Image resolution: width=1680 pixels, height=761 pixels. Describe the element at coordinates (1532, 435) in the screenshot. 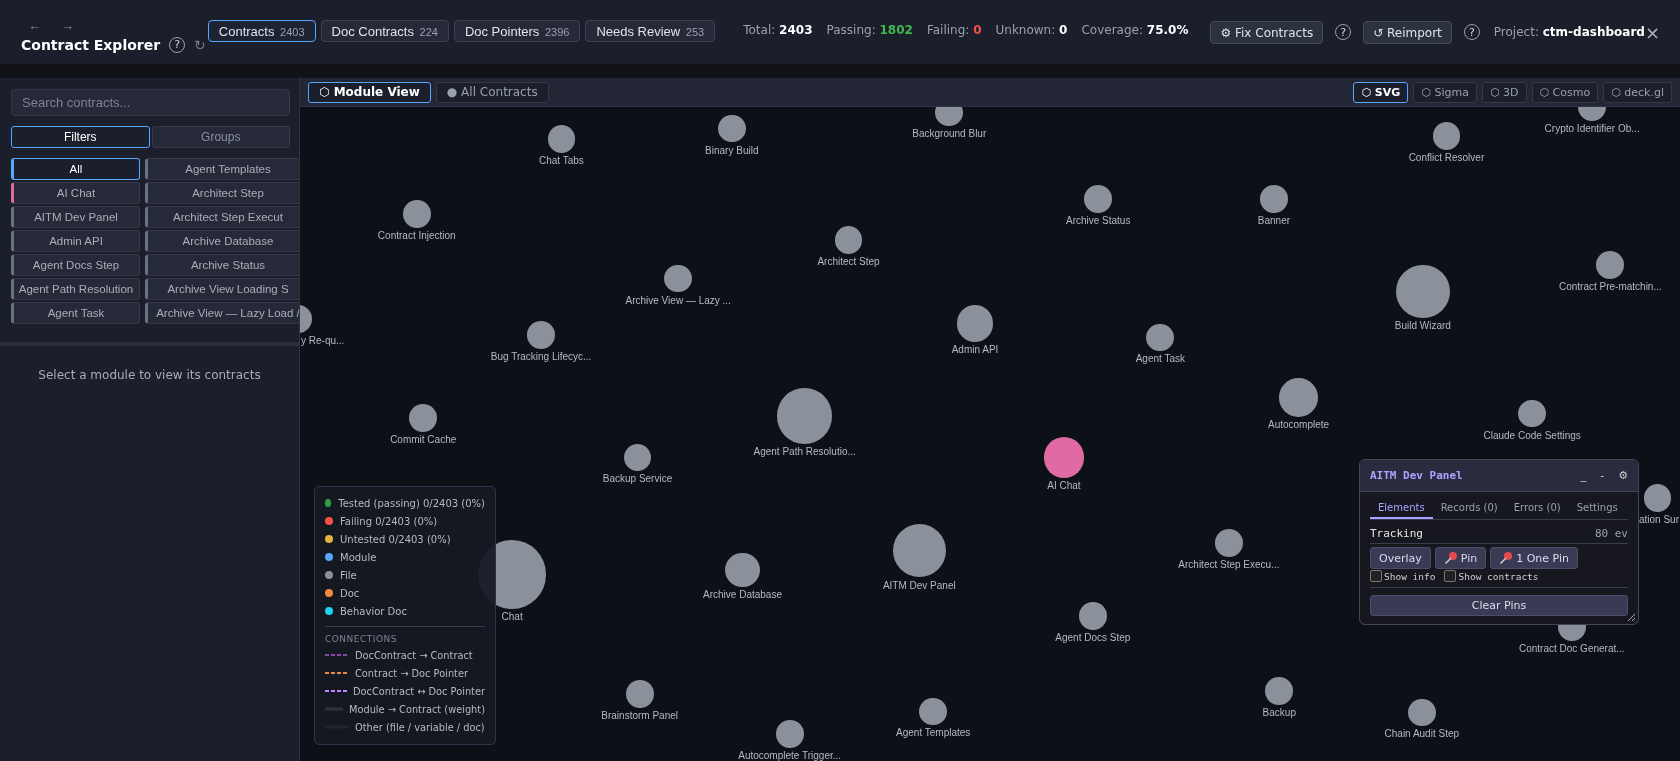

I see `node-label: Claude Code Settings` at that location.